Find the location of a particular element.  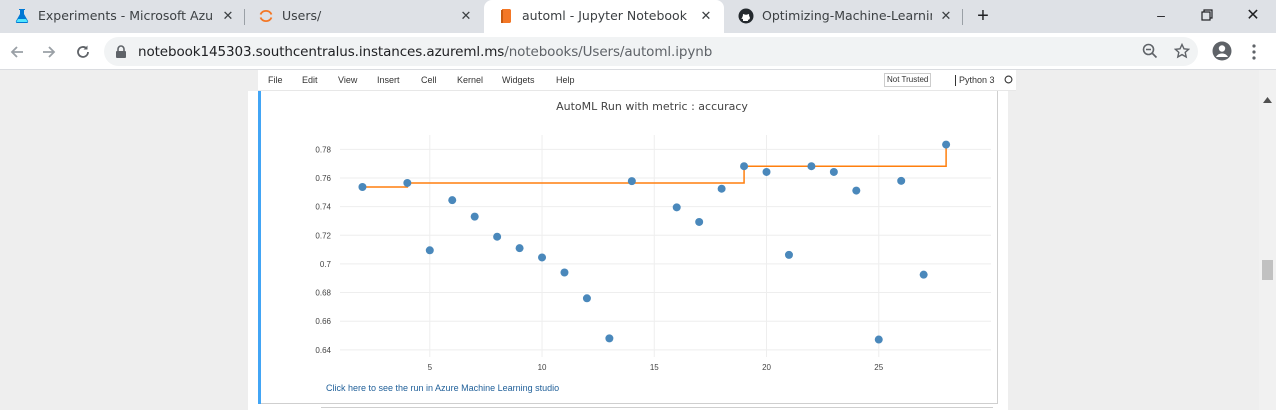

tab-github-repo: Optimizing-Machine-Learning-Pi ✕ is located at coordinates (843, 16).